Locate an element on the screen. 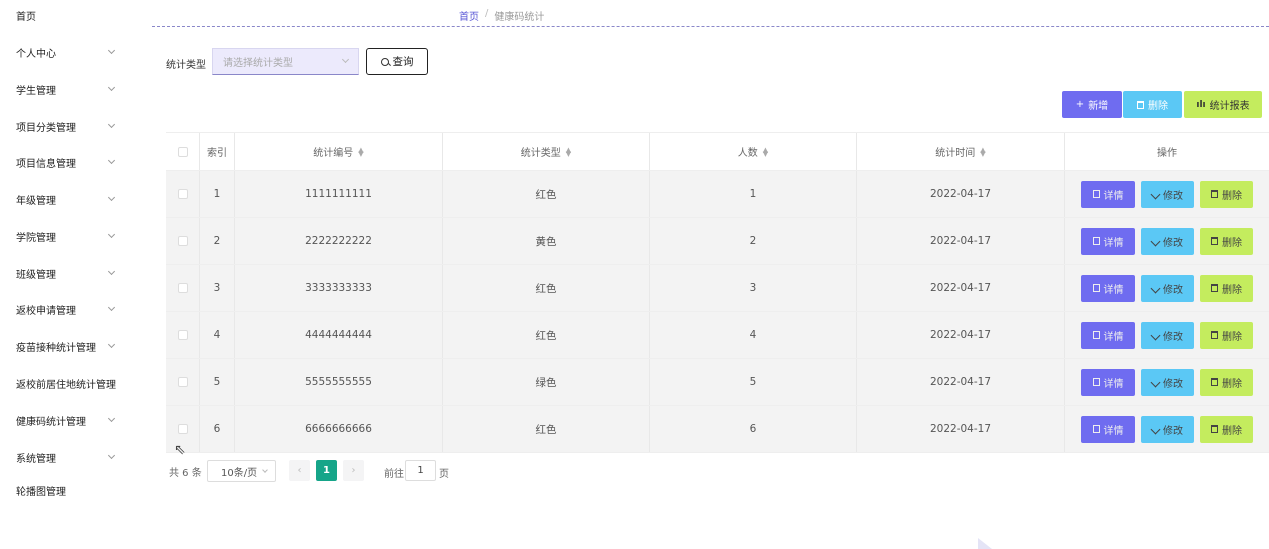 The image size is (1269, 549). add-button: + 新增 is located at coordinates (1092, 104).